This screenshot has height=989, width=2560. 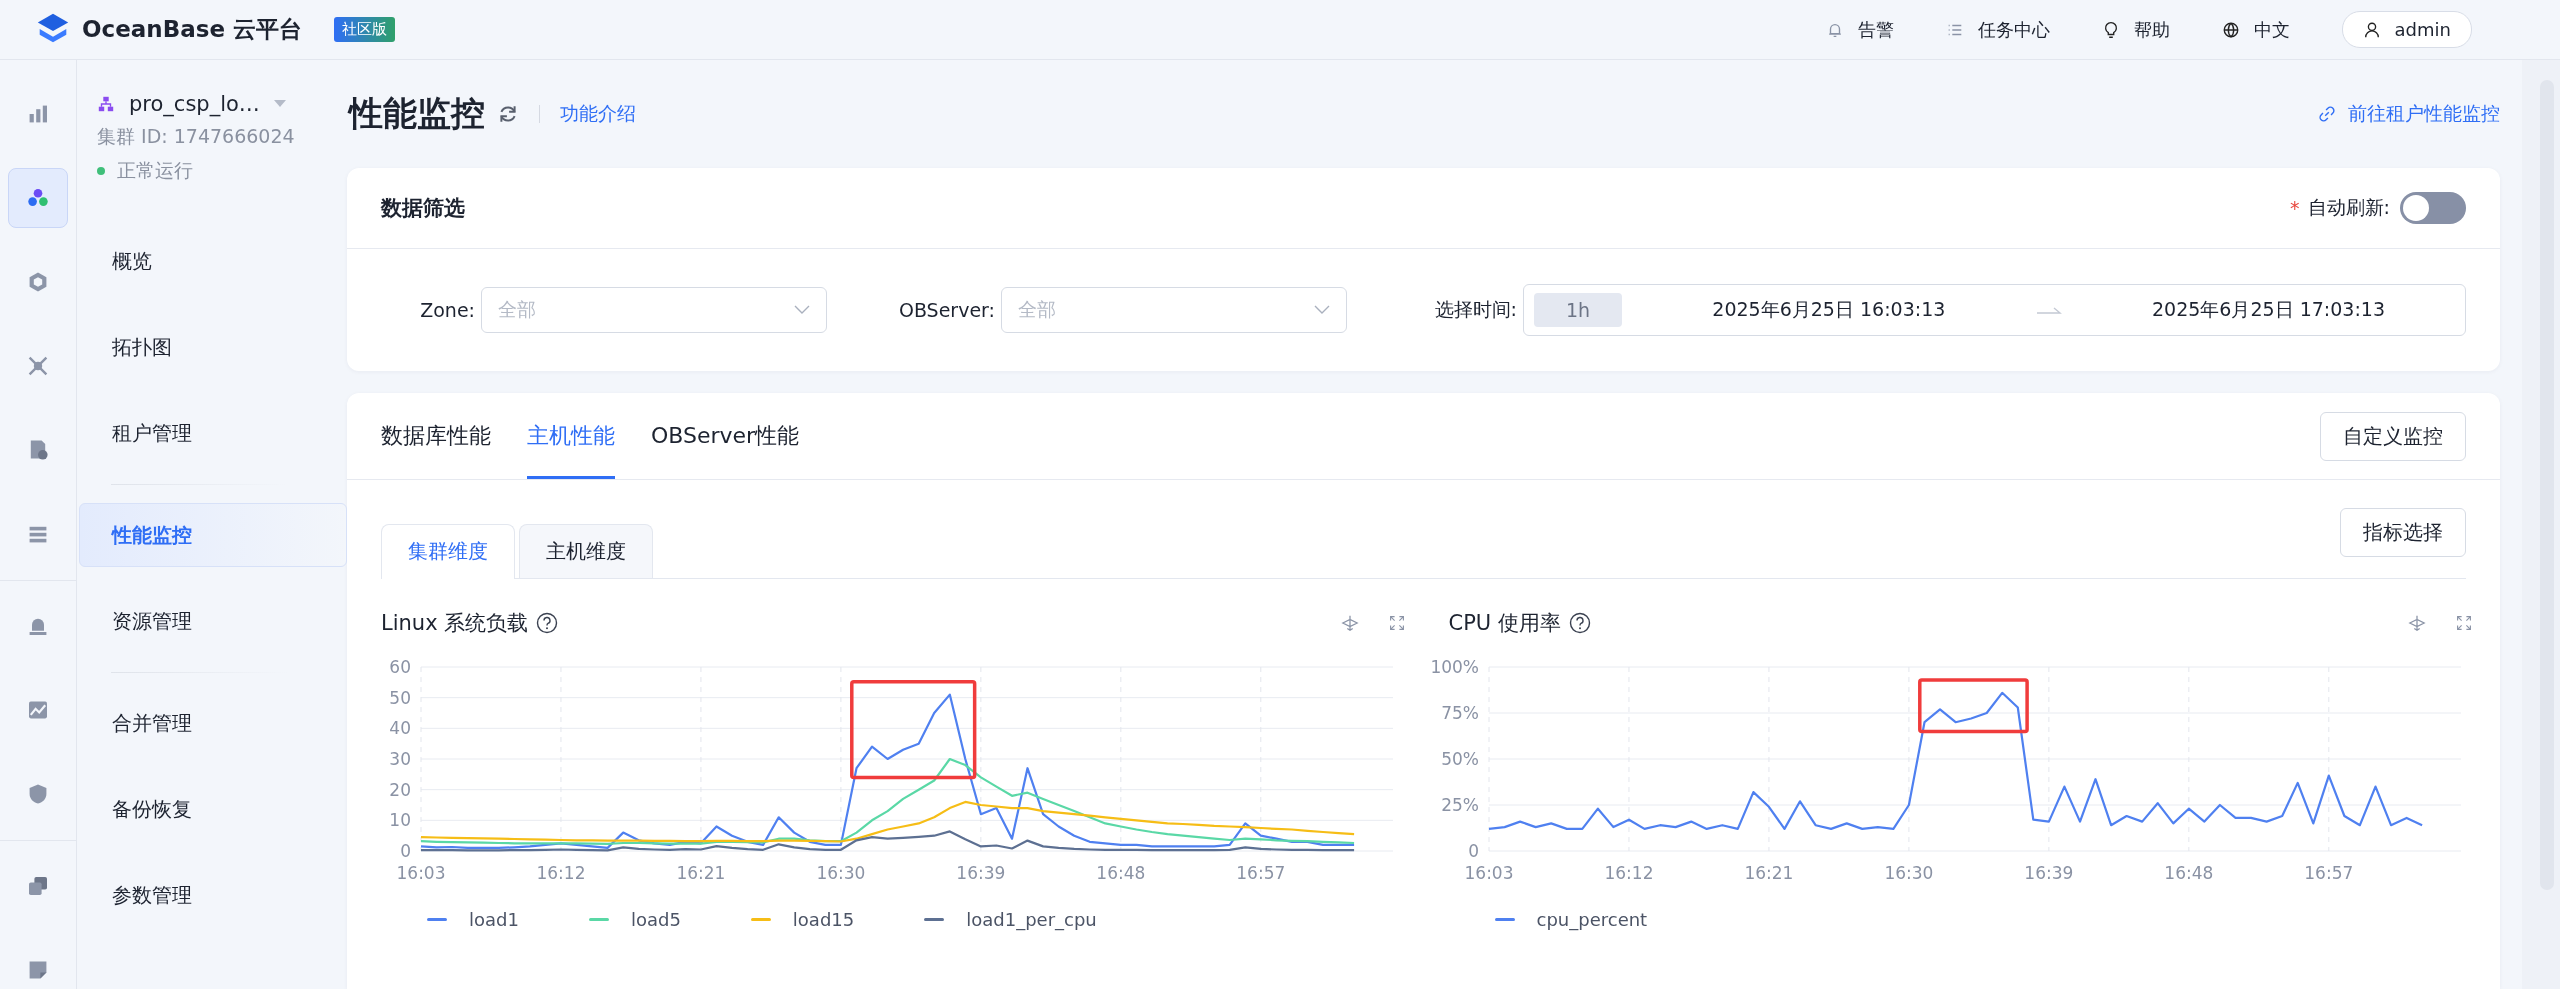 What do you see at coordinates (1459, 805) in the screenshot?
I see `y-tick-label: 25%` at bounding box center [1459, 805].